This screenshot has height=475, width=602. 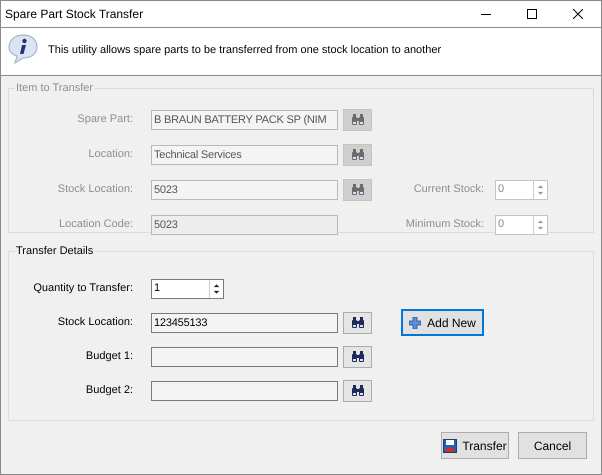 What do you see at coordinates (475, 445) in the screenshot?
I see `transfer-button: Transfer` at bounding box center [475, 445].